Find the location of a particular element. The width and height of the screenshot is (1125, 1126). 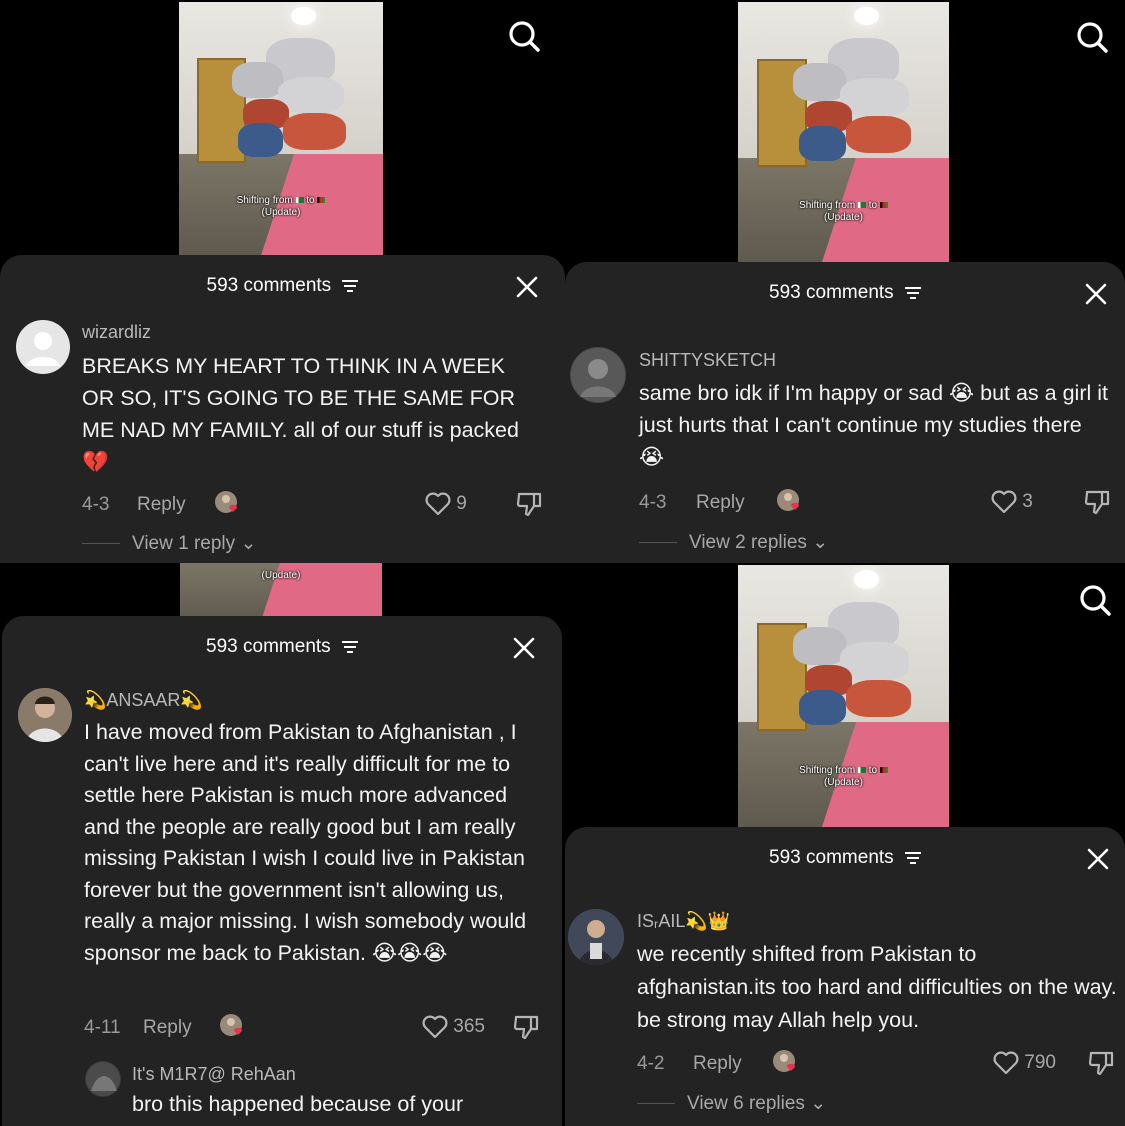

like-button: 365 is located at coordinates (453, 1027).